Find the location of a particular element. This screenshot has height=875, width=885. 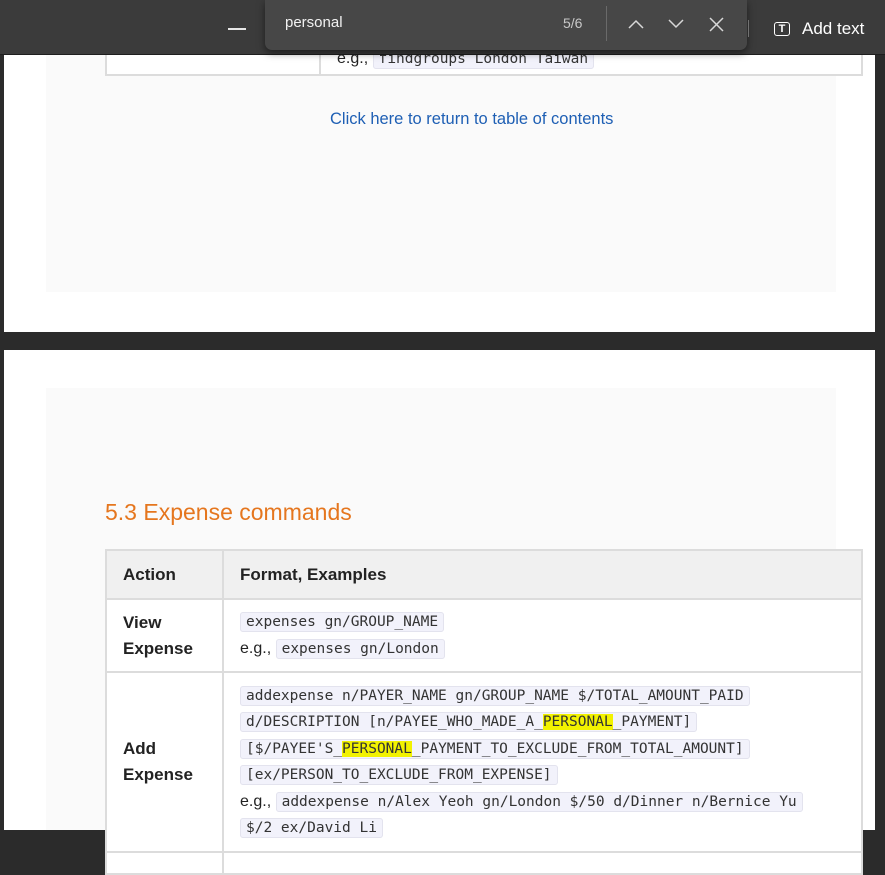

match-count: 5/6 is located at coordinates (573, 23).